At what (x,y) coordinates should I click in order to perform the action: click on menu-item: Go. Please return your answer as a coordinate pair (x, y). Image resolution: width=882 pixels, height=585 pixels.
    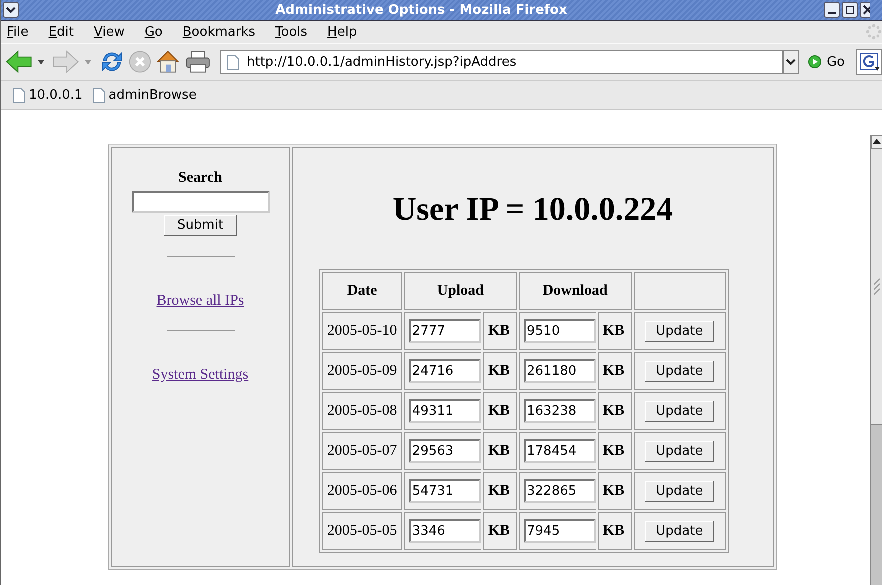
    Looking at the image, I should click on (153, 32).